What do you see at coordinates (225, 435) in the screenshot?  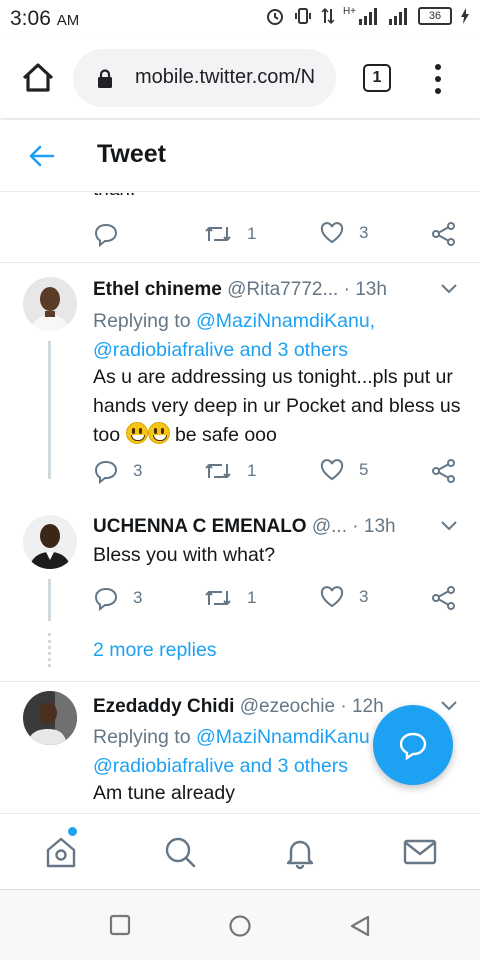 I see `tweet-text-end: be safe ooo` at bounding box center [225, 435].